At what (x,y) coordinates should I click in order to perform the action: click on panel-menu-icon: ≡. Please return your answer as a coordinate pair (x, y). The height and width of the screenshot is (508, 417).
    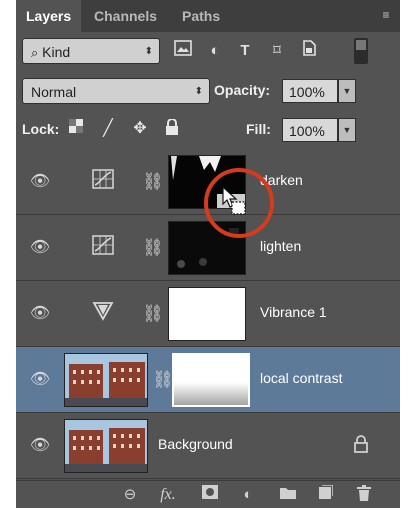
    Looking at the image, I should click on (386, 15).